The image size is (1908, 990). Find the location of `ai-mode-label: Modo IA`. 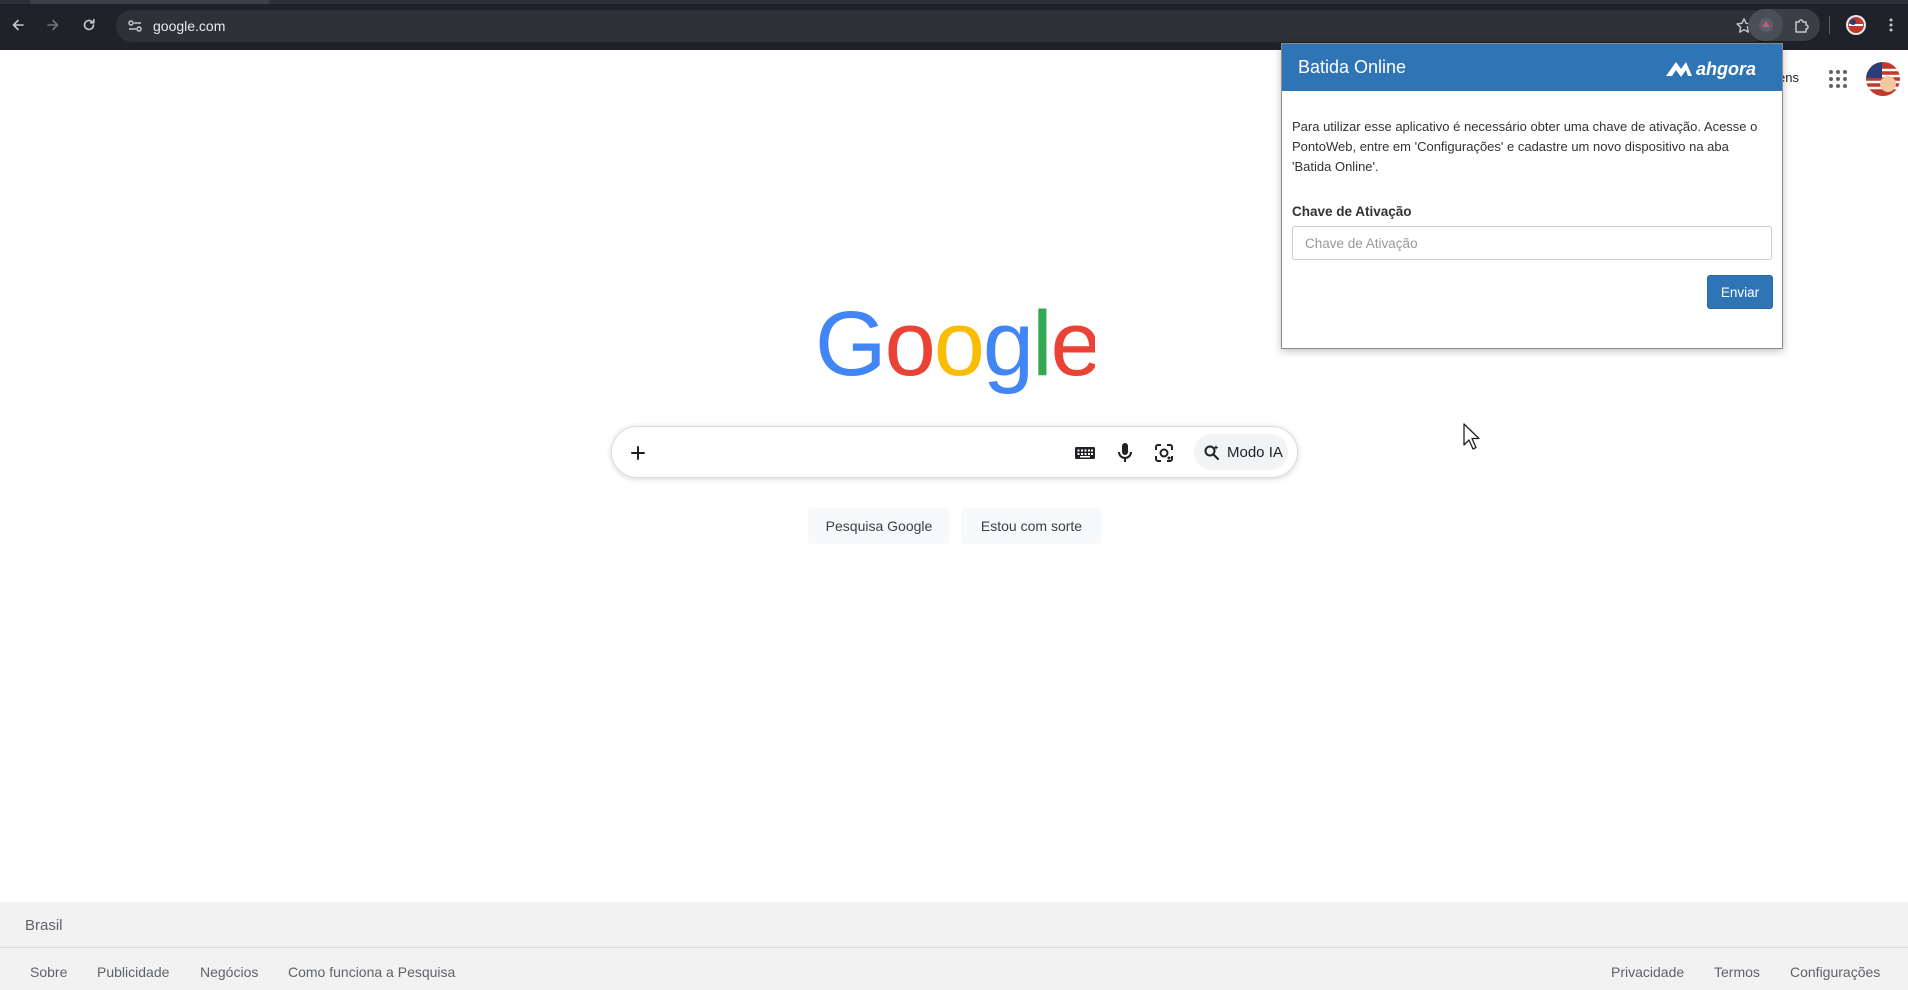

ai-mode-label: Modo IA is located at coordinates (1255, 452).